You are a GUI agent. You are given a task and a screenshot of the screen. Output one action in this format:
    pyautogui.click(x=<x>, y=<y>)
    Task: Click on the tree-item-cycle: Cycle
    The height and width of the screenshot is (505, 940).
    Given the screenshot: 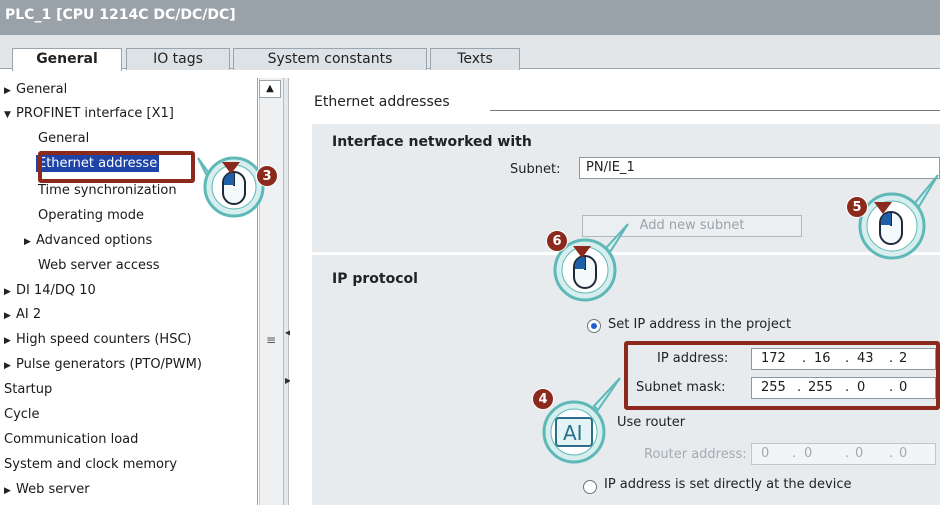 What is the action you would take?
    pyautogui.click(x=22, y=419)
    